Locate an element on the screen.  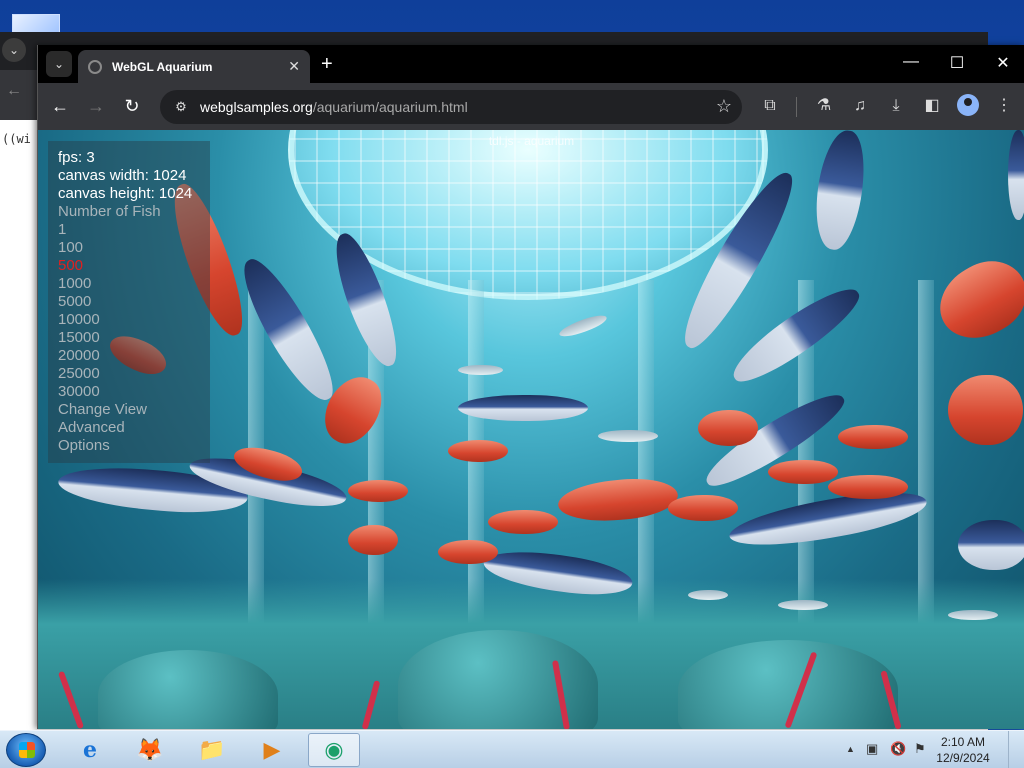
close-window-button: ✕ is located at coordinates (1003, 63).